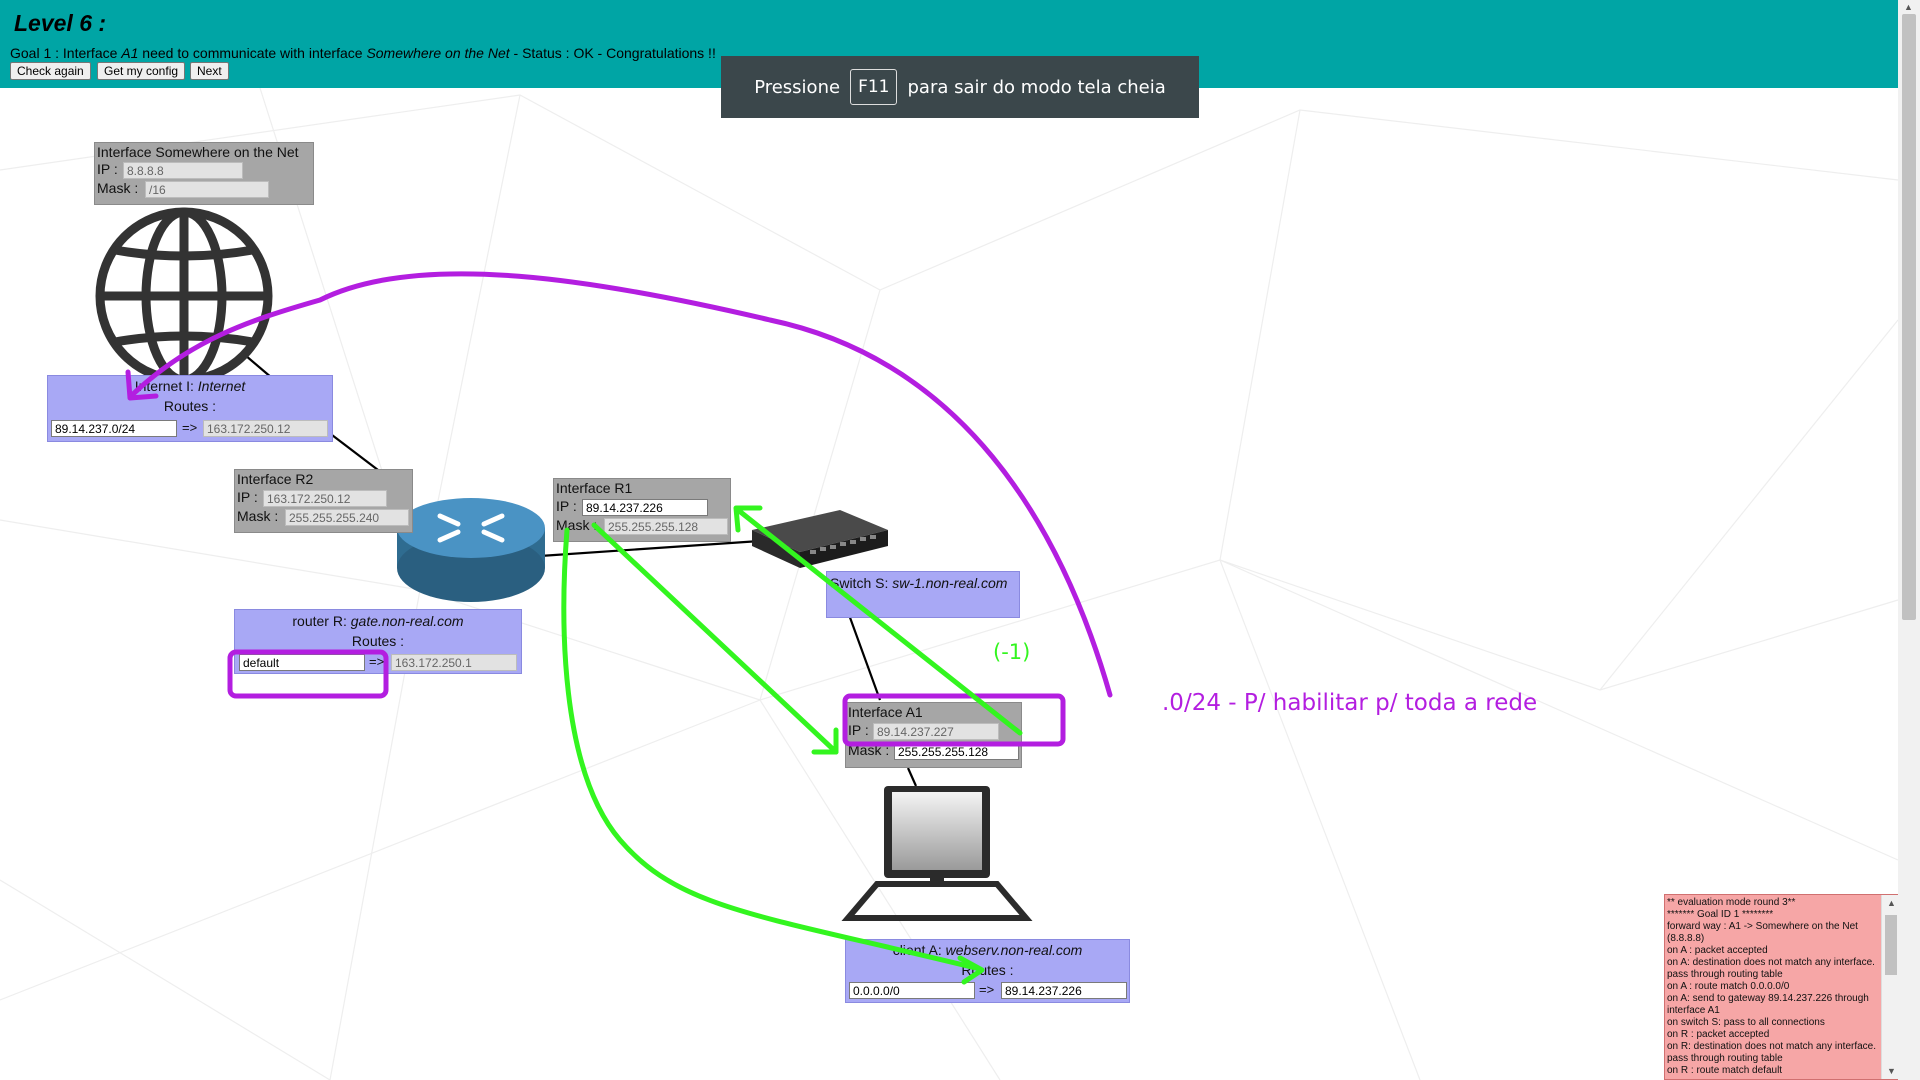 This screenshot has width=1920, height=1080. What do you see at coordinates (198, 152) in the screenshot?
I see `interface-net-title: Interface Somewhere on the Net` at bounding box center [198, 152].